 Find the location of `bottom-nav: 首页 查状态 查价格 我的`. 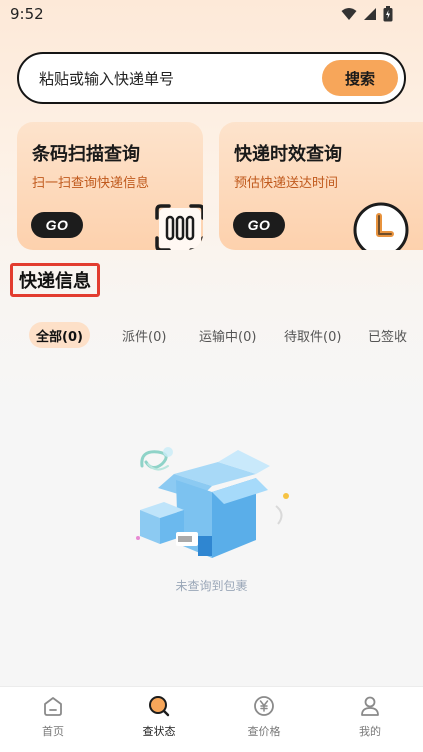

bottom-nav: 首页 查状态 查价格 我的 is located at coordinates (211, 719).